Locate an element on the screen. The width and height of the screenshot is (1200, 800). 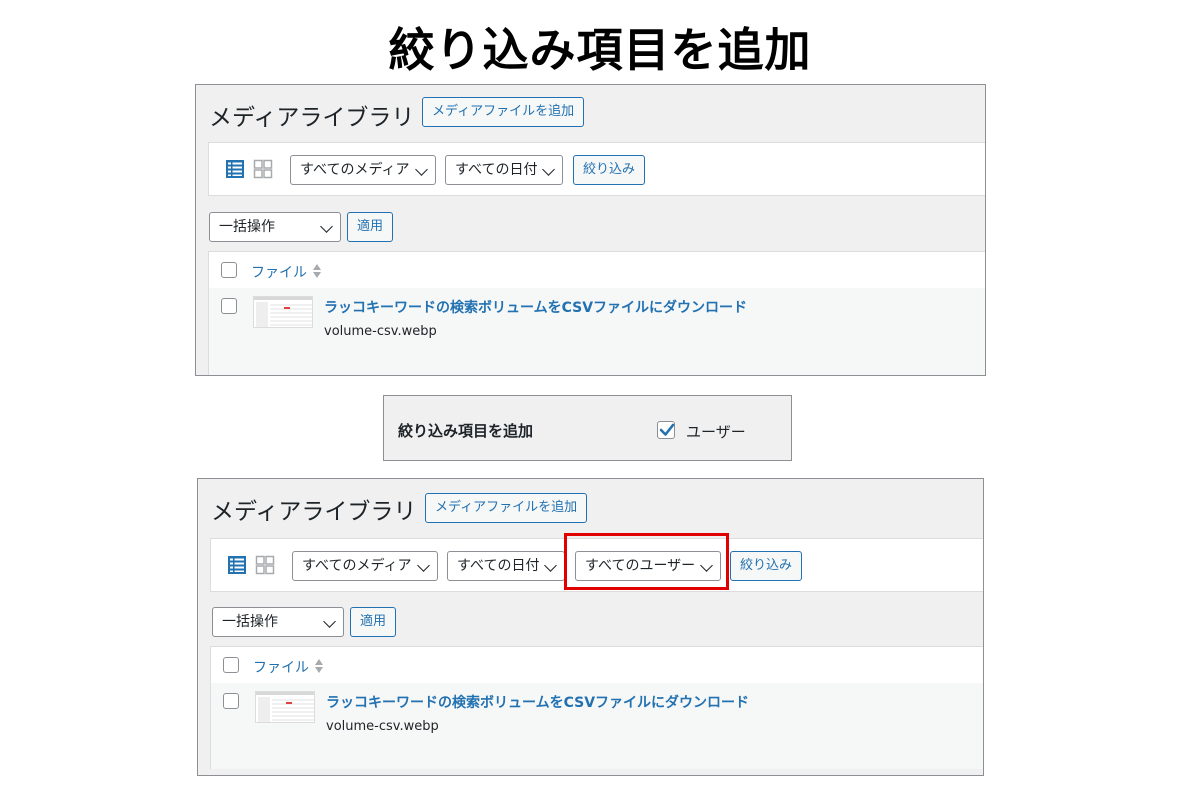
user-checkbox is located at coordinates (666, 430).